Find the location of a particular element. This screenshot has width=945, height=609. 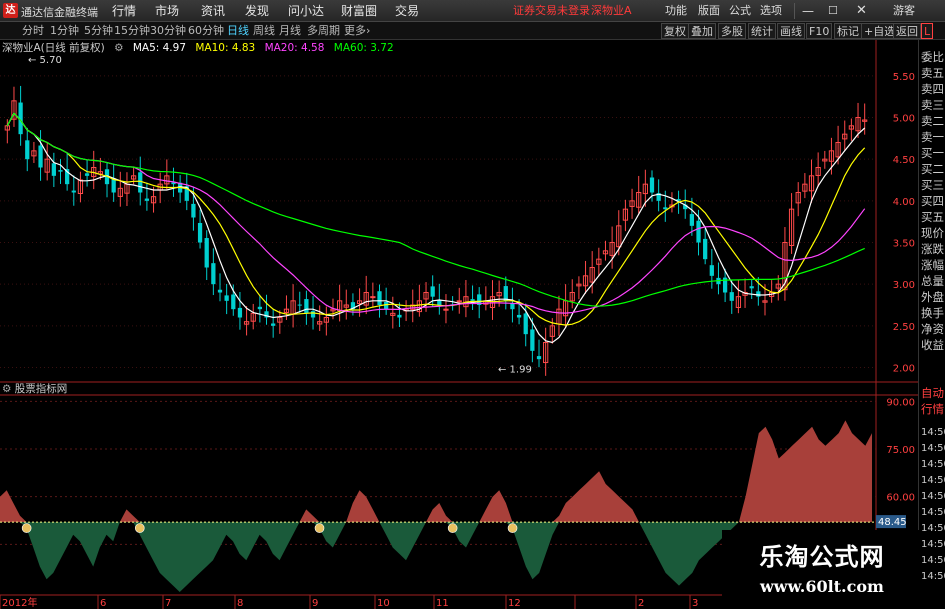

quote-field-label: 卖三 is located at coordinates (932, 105).